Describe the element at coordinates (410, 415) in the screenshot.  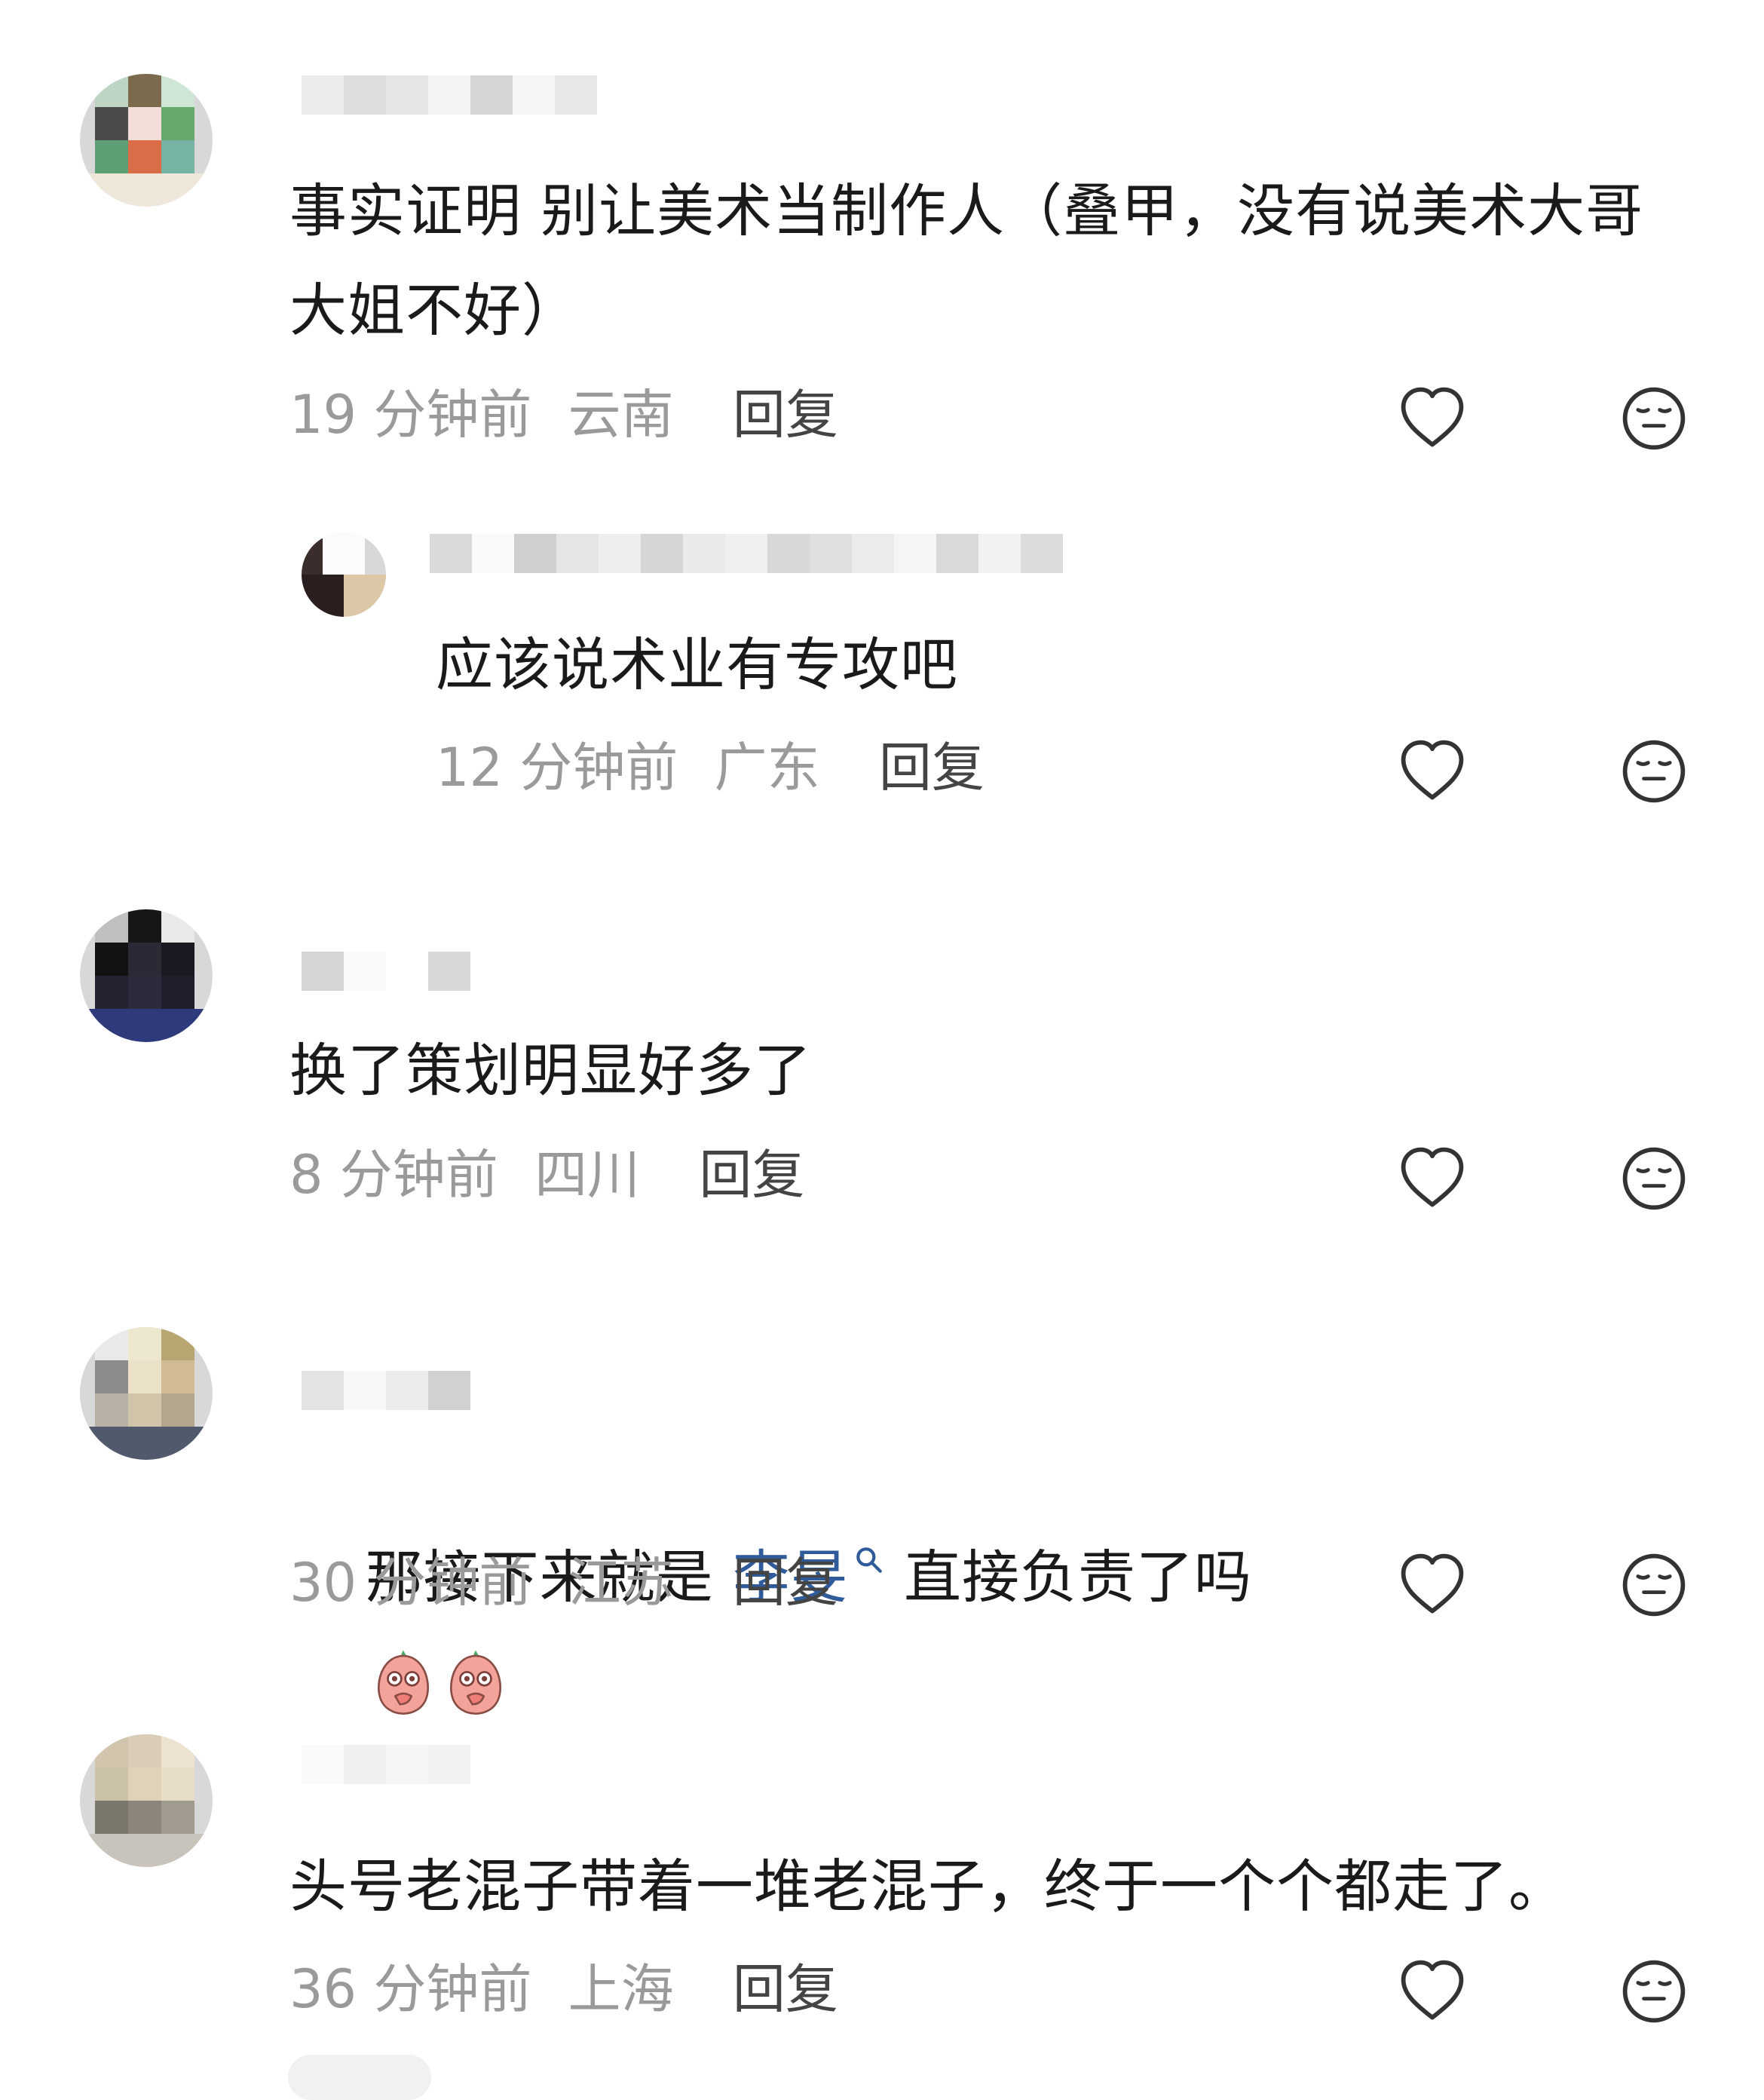
I see `timestamp: 19 分钟前` at that location.